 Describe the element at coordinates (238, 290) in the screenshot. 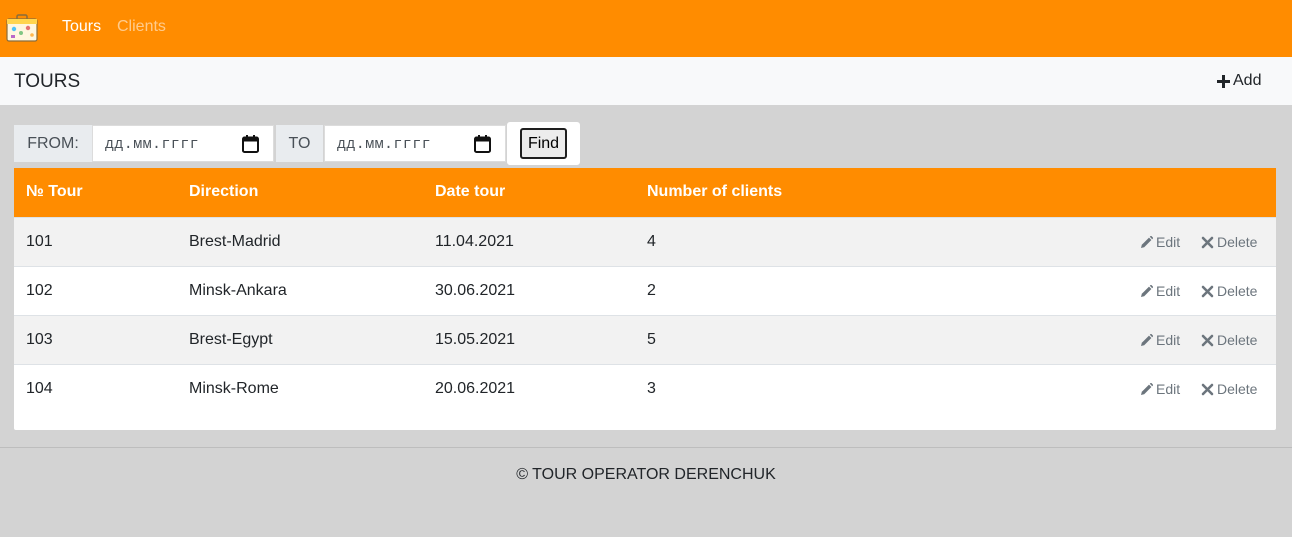

I see `cell-direction: Minsk-Ankara` at that location.